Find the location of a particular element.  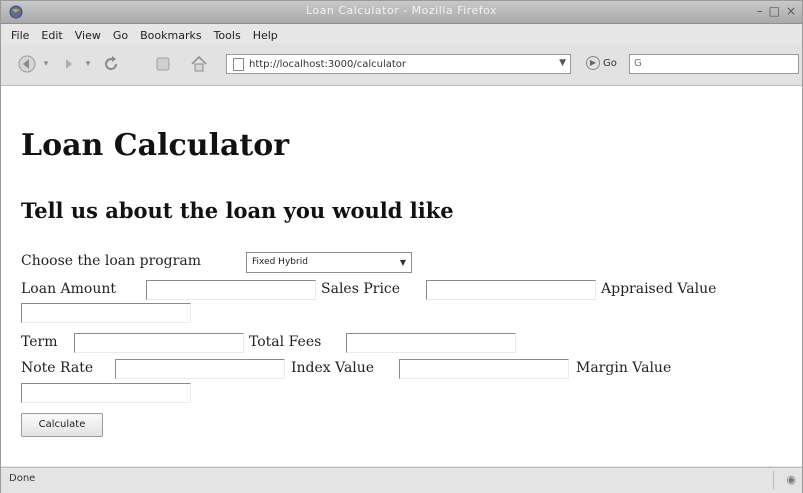

menu-tools: Tools is located at coordinates (227, 34).